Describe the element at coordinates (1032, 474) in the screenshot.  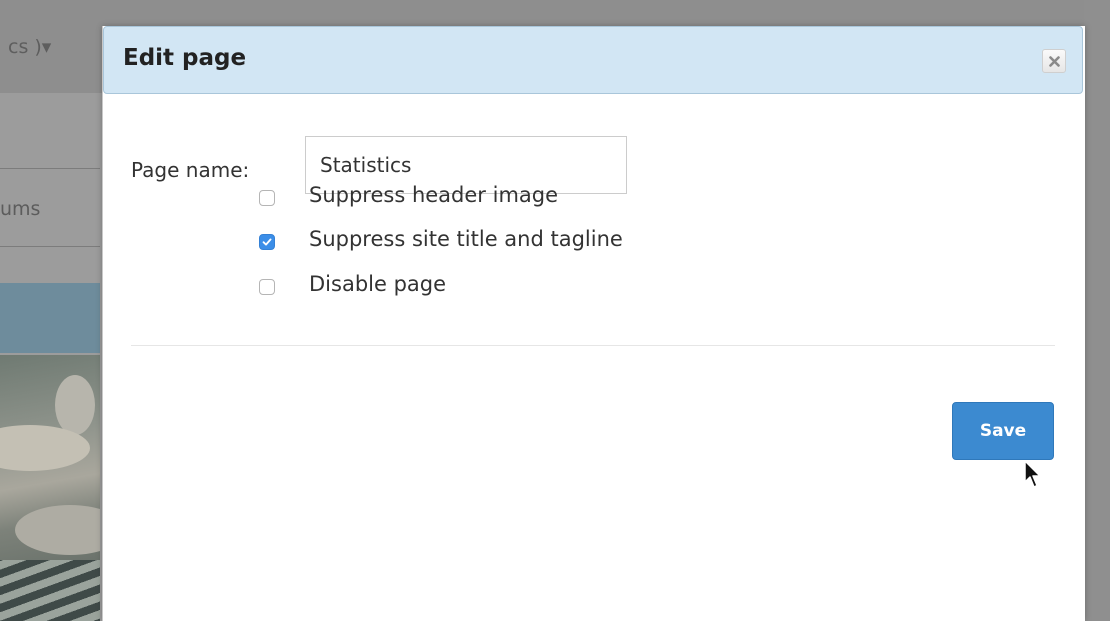
I see `mouse-cursor-icon` at that location.